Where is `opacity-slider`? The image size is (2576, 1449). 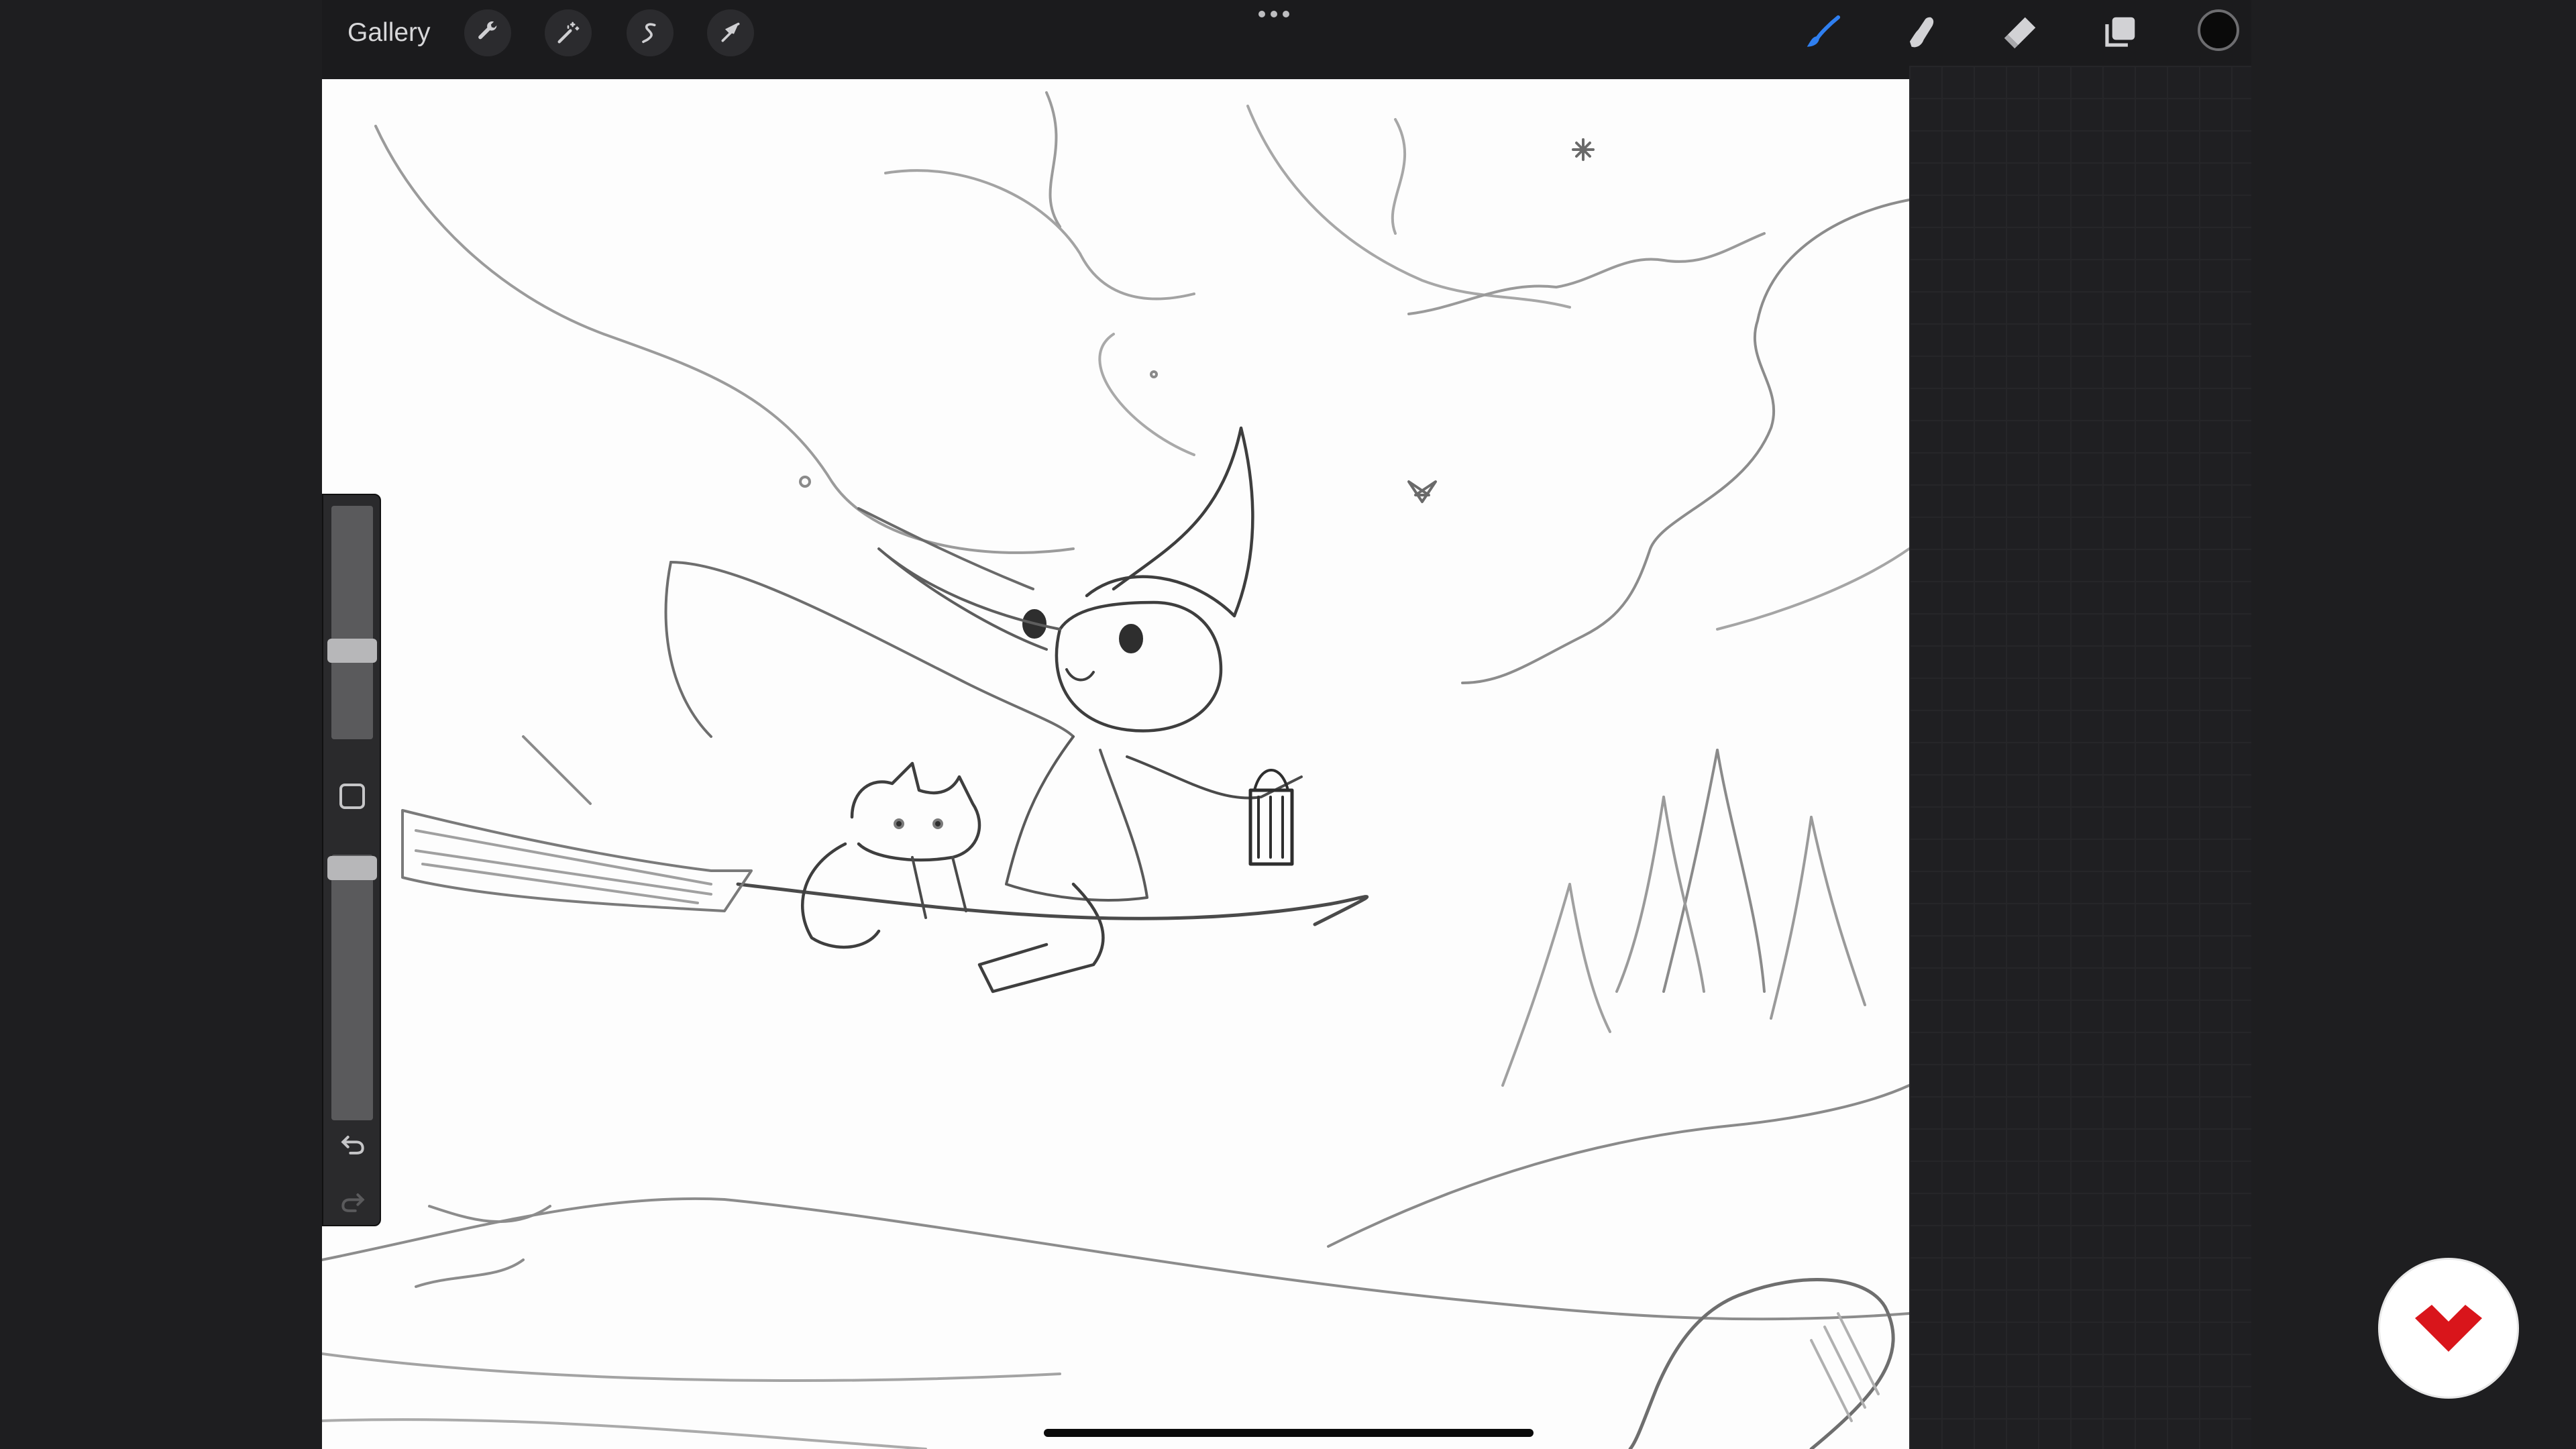
opacity-slider is located at coordinates (352, 987).